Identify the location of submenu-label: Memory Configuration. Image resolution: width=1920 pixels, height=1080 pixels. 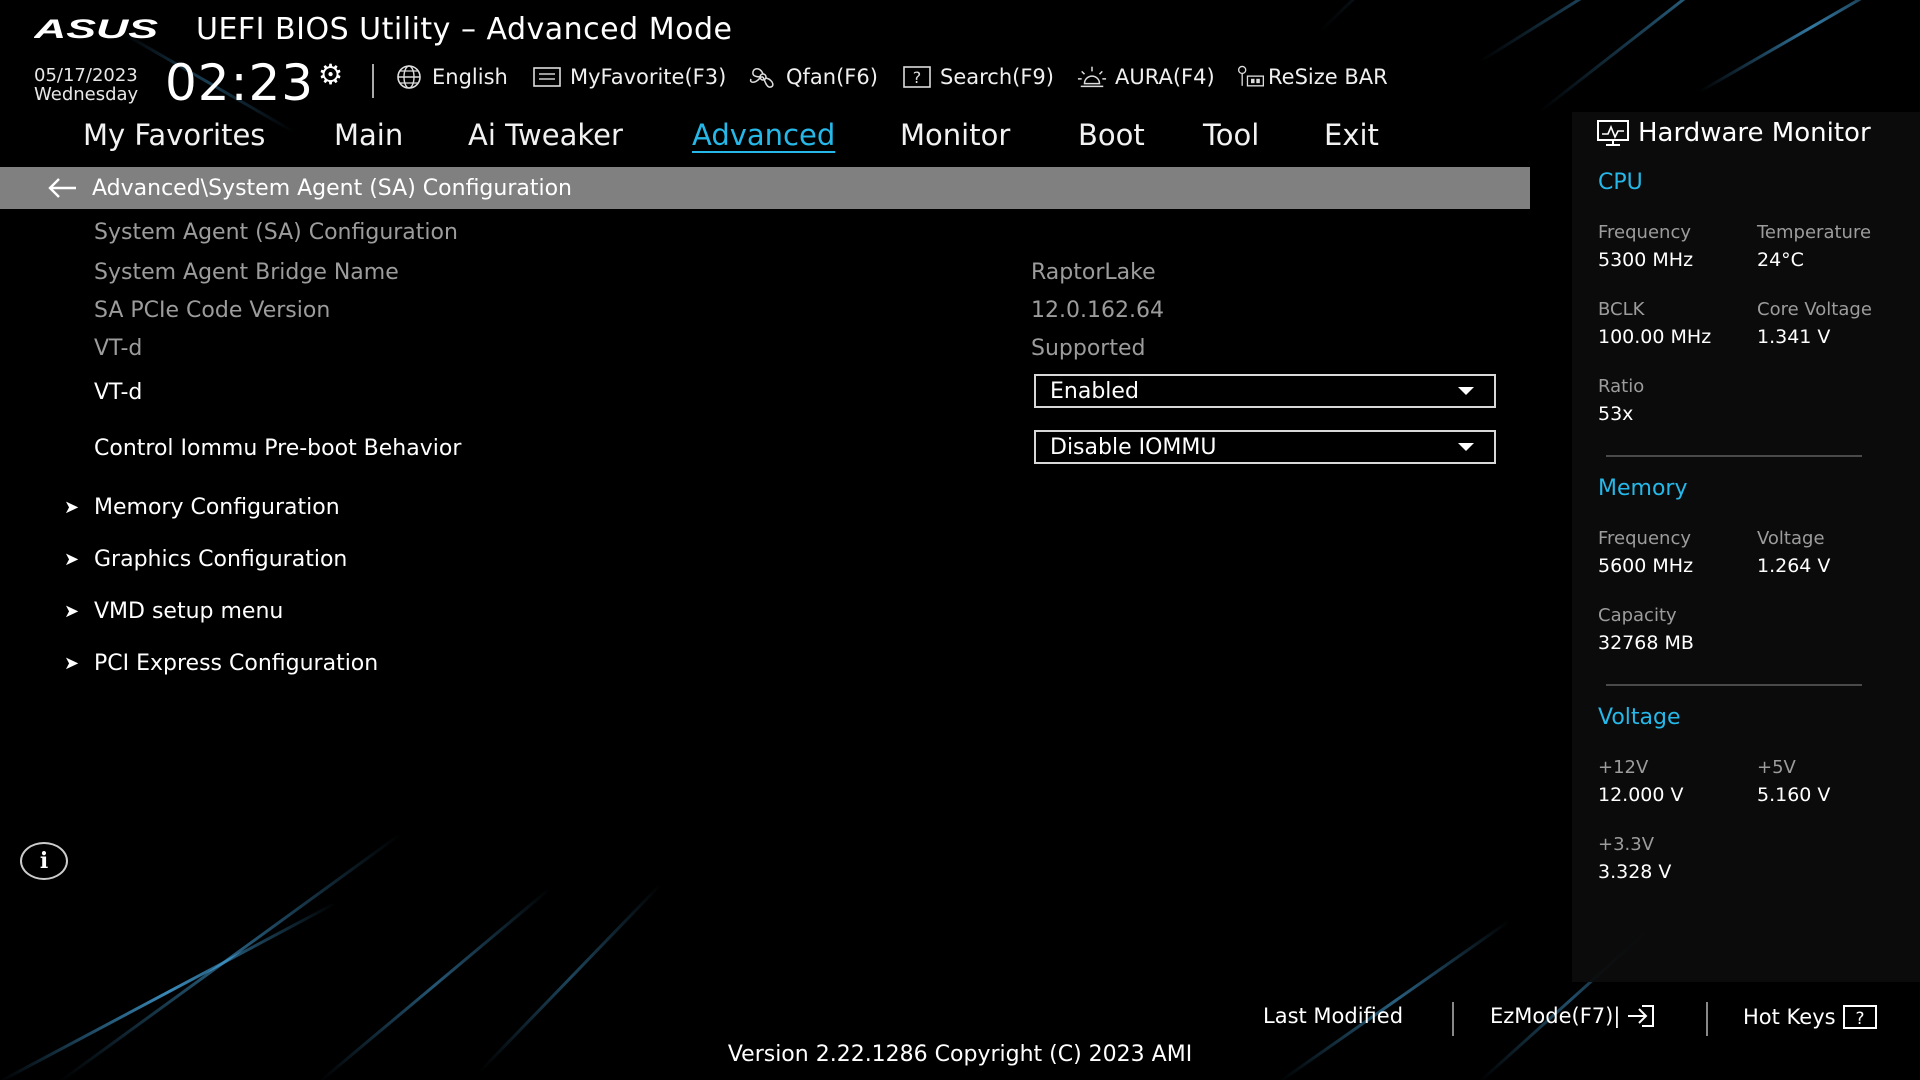
(217, 507).